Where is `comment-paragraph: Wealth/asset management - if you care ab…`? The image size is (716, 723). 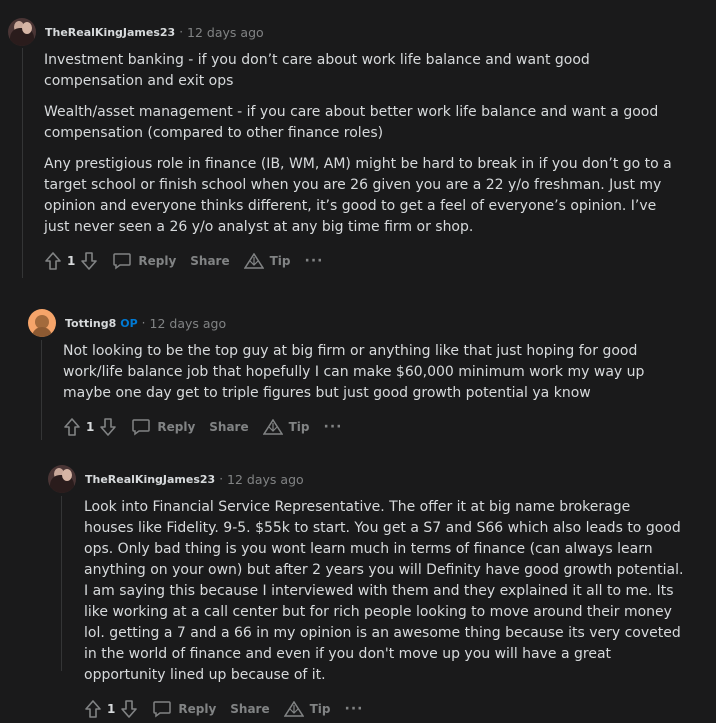 comment-paragraph: Wealth/asset management - if you care ab… is located at coordinates (351, 122).